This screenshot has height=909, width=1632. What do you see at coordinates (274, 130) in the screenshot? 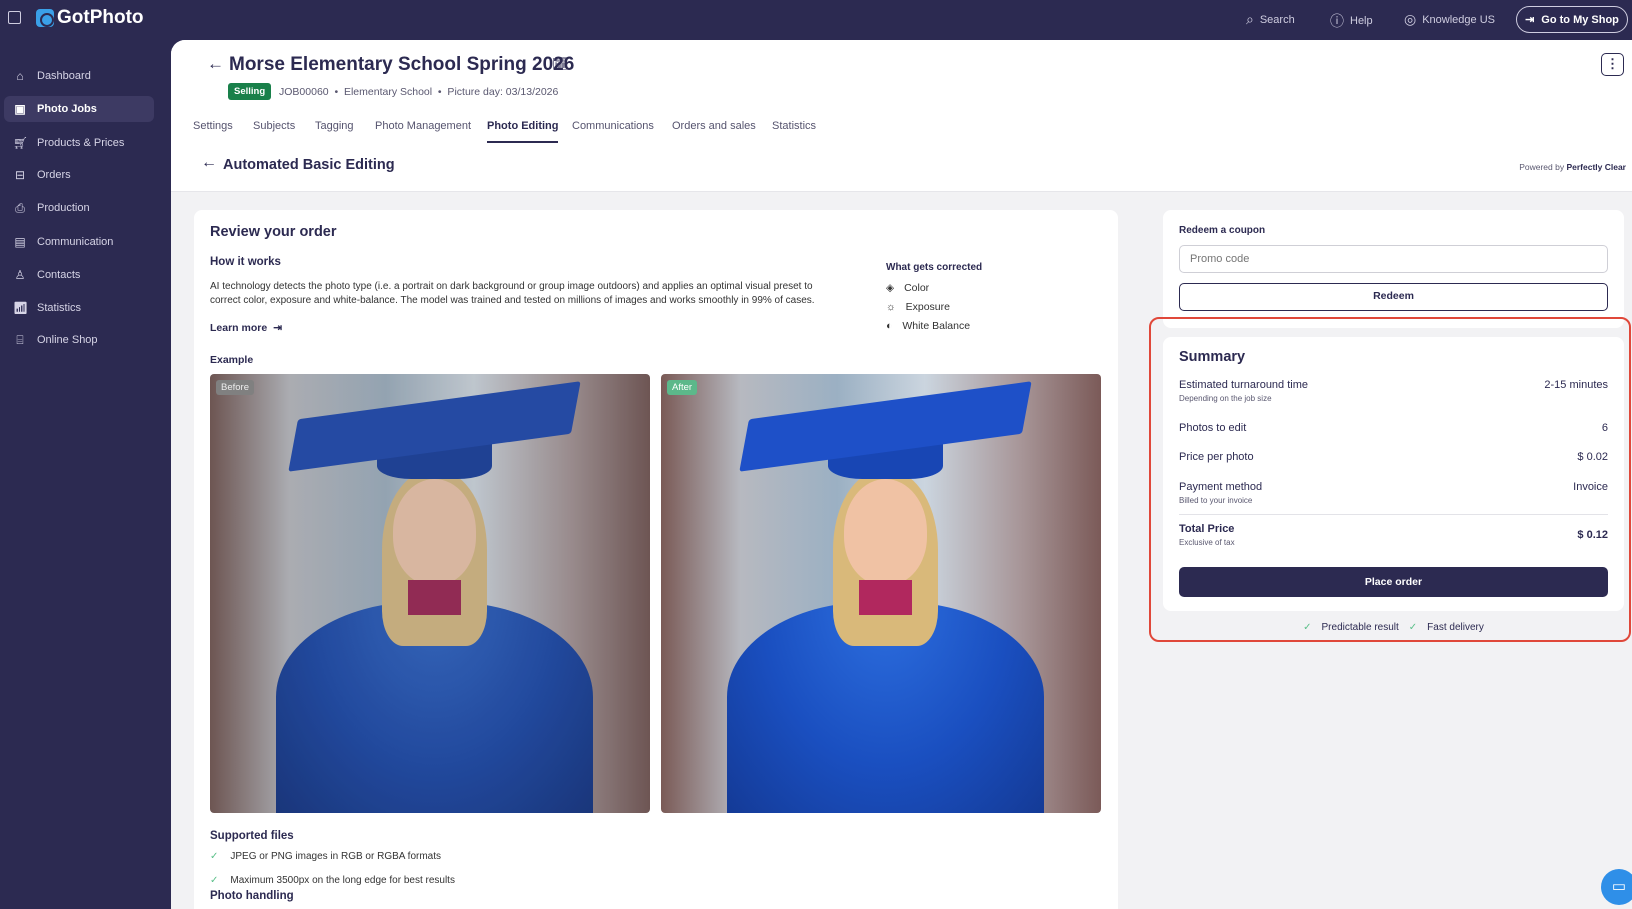
I see `tab-subjects: Subjects` at bounding box center [274, 130].